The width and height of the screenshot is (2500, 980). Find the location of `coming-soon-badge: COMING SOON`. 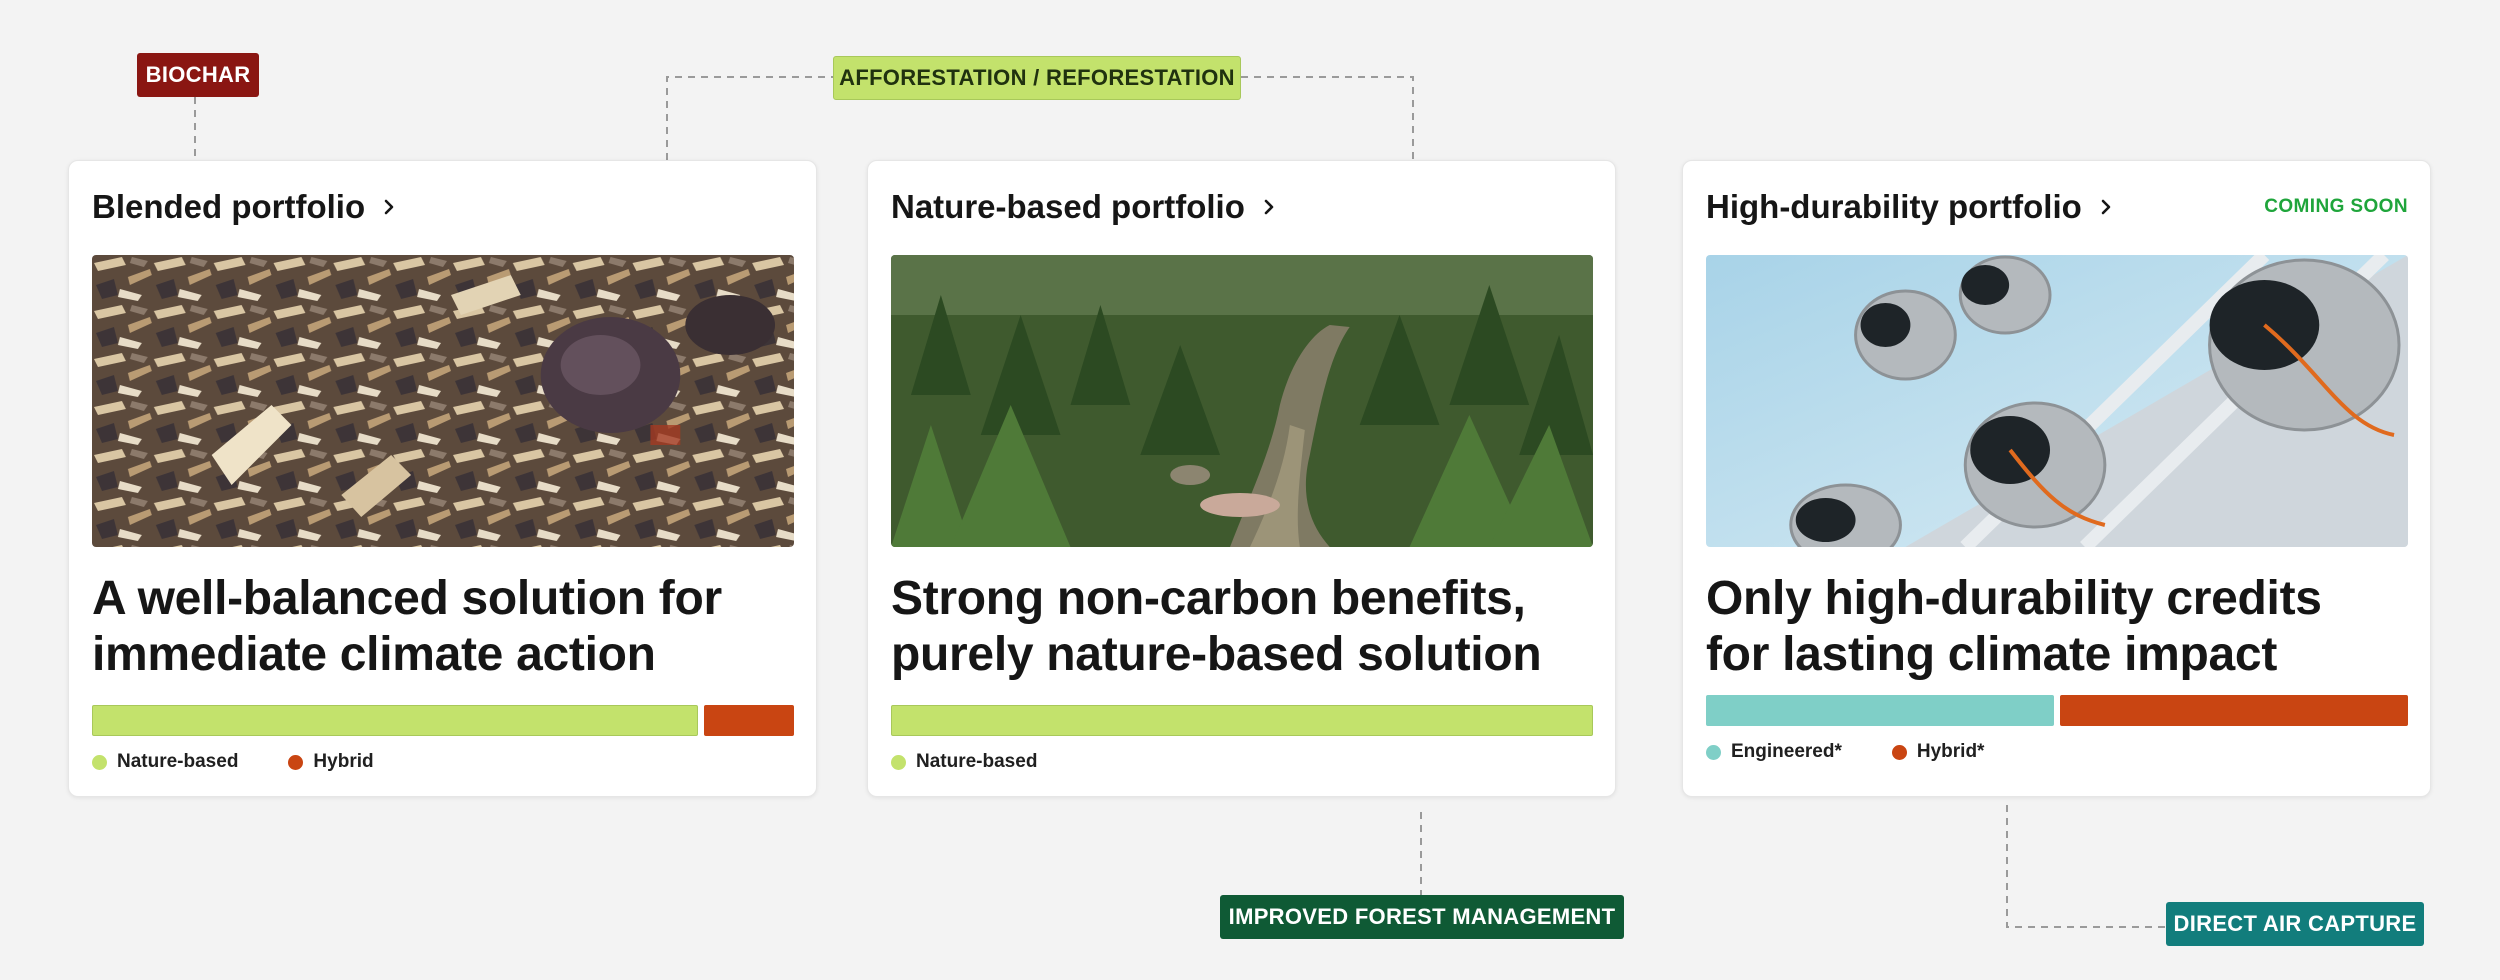

coming-soon-badge: COMING SOON is located at coordinates (2336, 206).